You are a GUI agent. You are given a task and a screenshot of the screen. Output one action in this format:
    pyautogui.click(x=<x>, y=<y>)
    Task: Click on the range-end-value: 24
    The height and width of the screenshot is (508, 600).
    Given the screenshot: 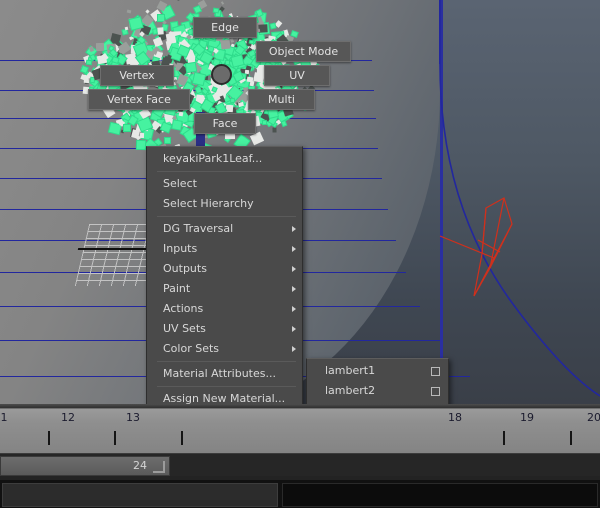 What is the action you would take?
    pyautogui.click(x=140, y=465)
    